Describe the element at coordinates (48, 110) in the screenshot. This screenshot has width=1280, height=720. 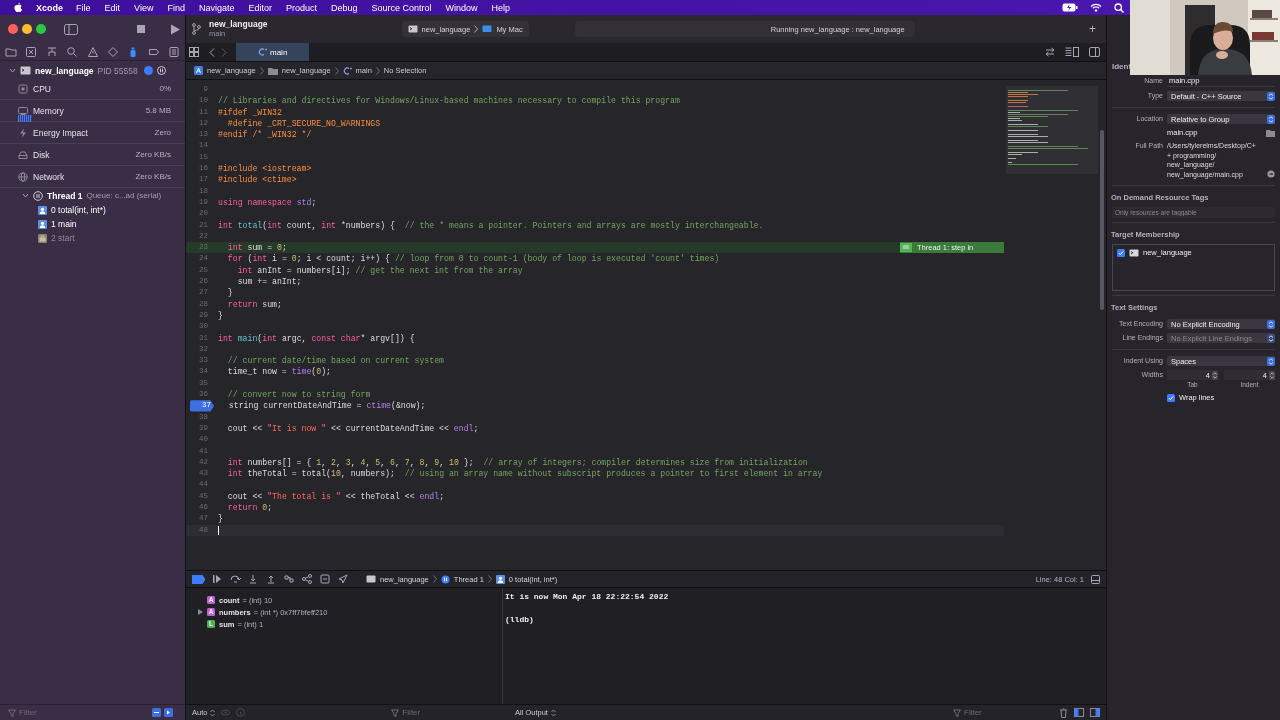
I see `gauge-label: Memory` at that location.